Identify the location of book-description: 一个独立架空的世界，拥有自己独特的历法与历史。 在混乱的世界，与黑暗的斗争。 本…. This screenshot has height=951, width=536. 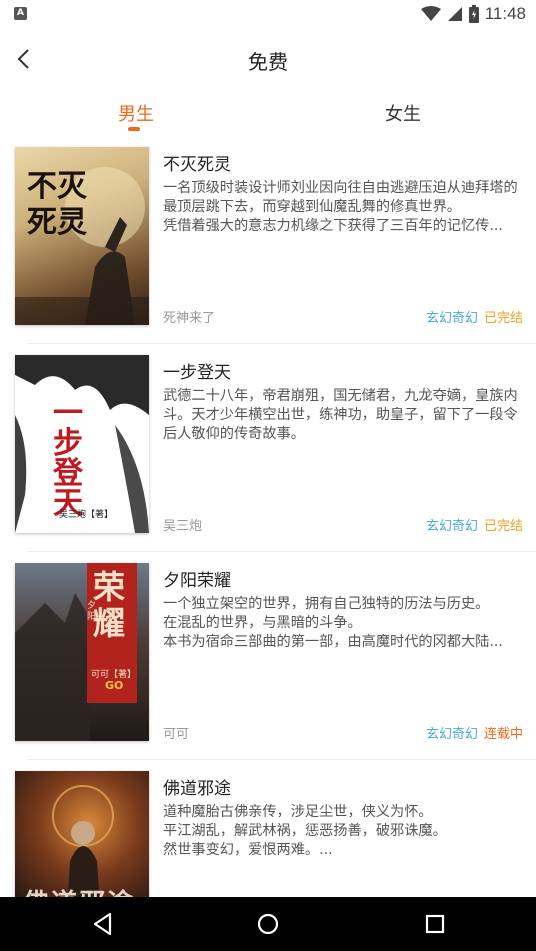
(333, 623).